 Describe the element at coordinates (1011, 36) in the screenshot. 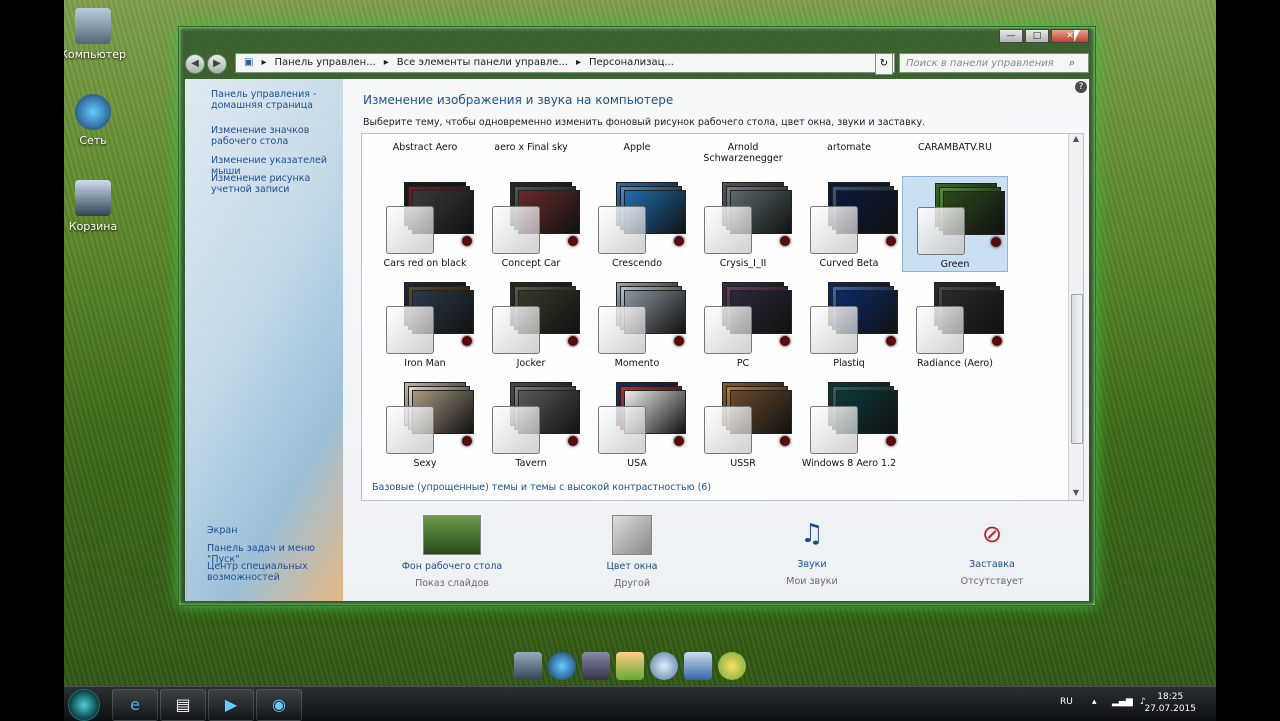

I see `minimize-button: —` at that location.